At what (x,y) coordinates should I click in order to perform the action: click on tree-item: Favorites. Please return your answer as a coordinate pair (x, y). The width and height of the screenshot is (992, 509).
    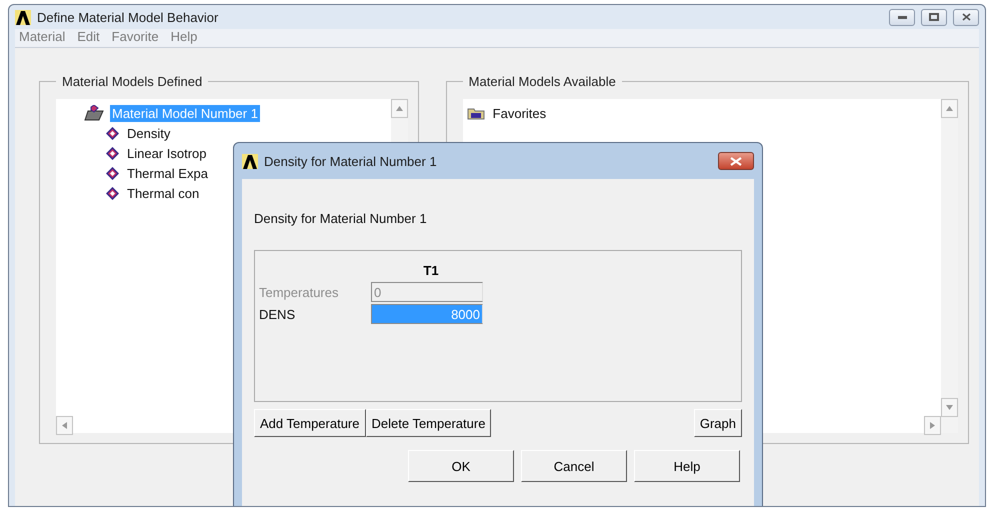
    Looking at the image, I should click on (519, 113).